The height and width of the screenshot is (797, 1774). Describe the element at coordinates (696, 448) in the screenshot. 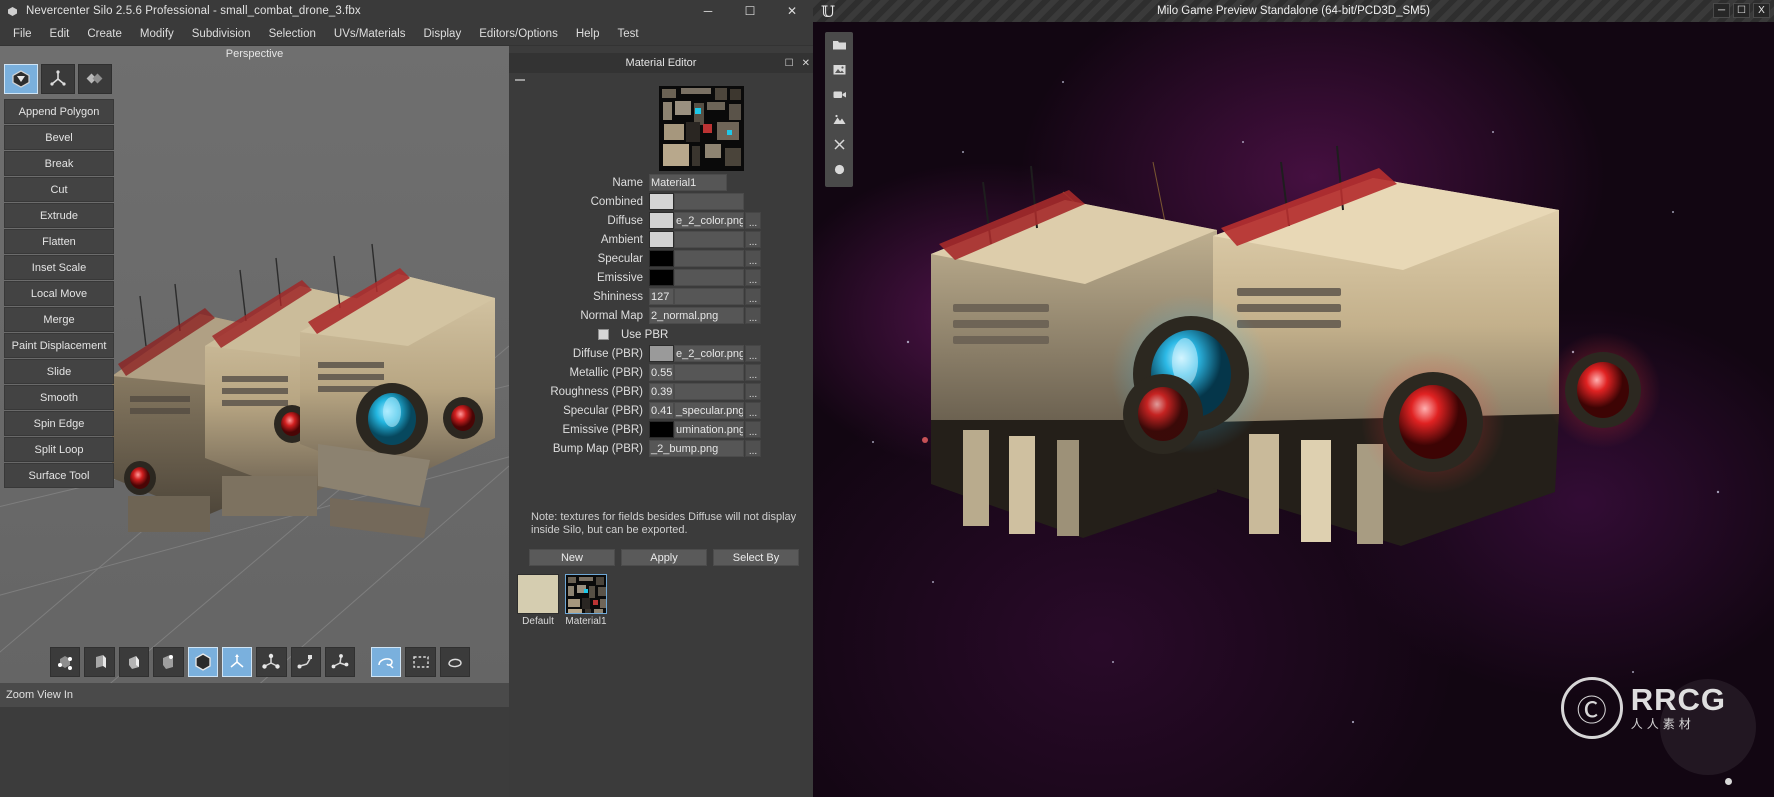

I see `texture-path-bump-map-pbr: _2_bump.png` at that location.